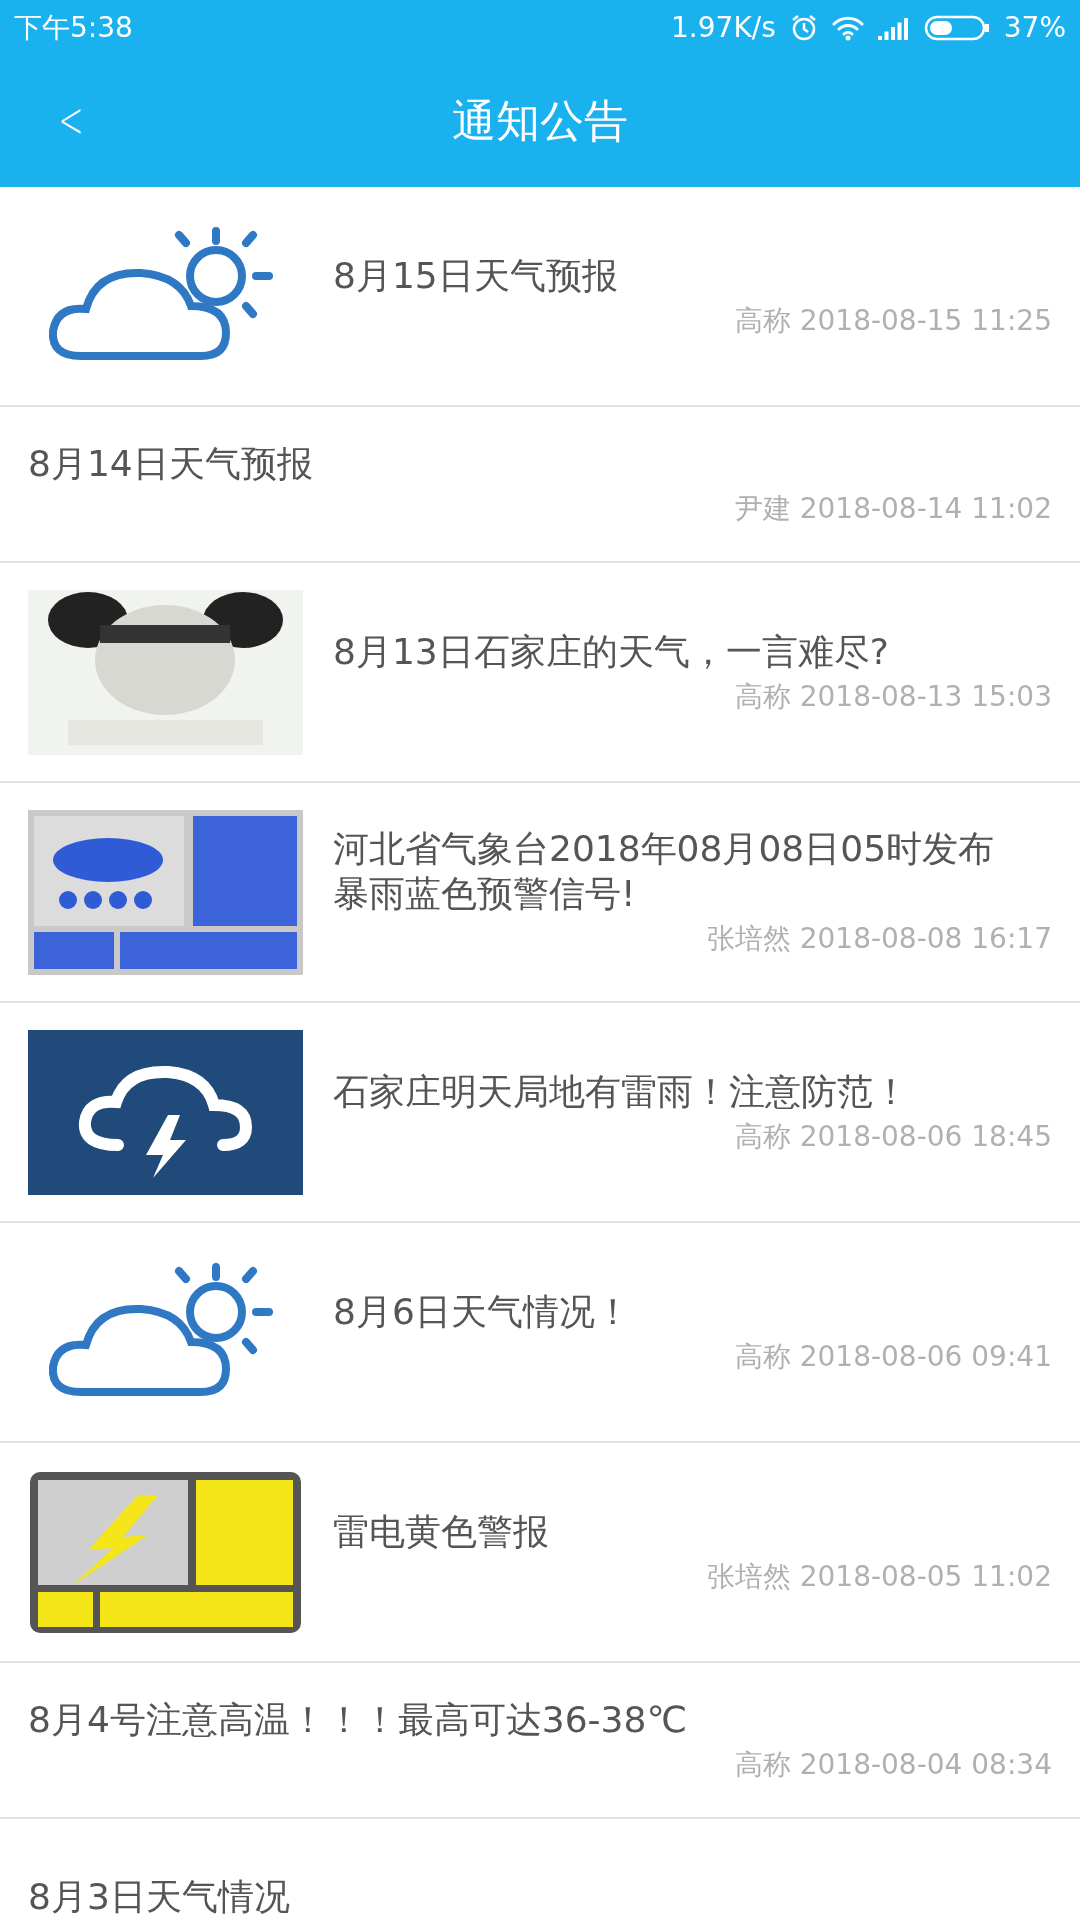 The width and height of the screenshot is (1080, 1920). Describe the element at coordinates (893, 27) in the screenshot. I see `signal-icon` at that location.